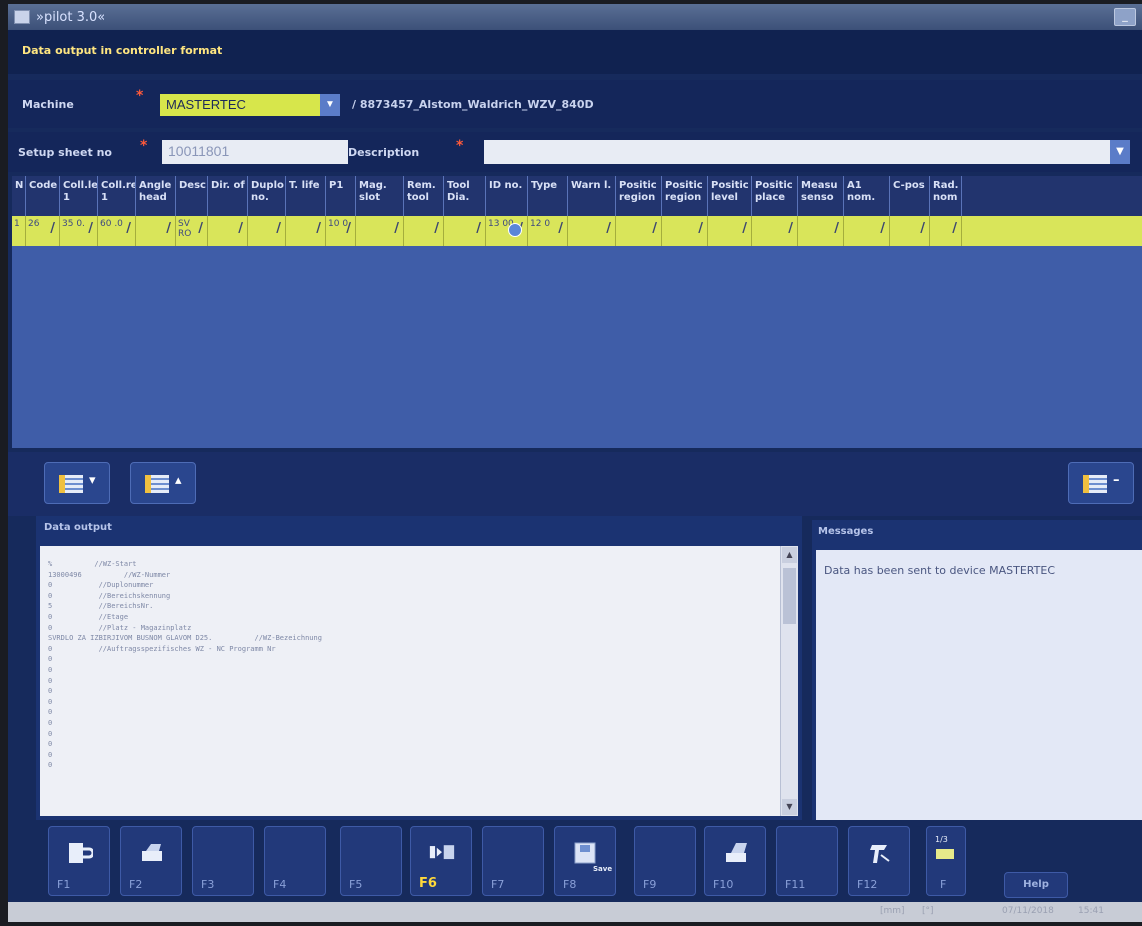 This screenshot has height=926, width=1142. Describe the element at coordinates (117, 196) in the screenshot. I see `column-header: Coll.re 1` at that location.